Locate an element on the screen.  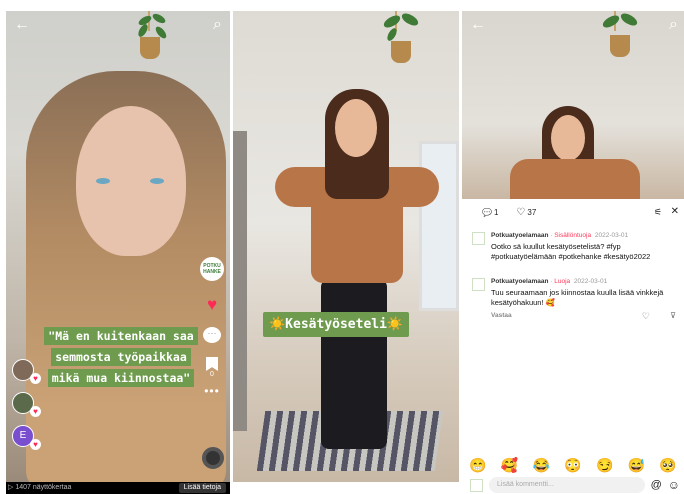
person-sweater is located at coordinates (575, 179).